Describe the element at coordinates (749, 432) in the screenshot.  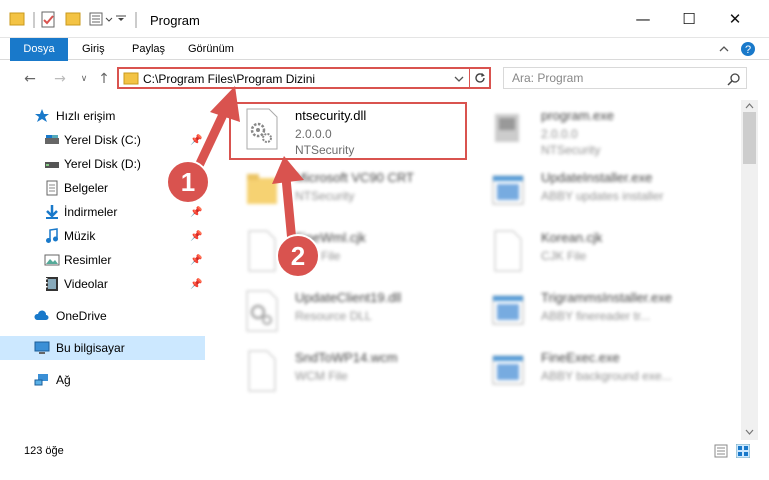
I see `scroll-down-icon` at that location.